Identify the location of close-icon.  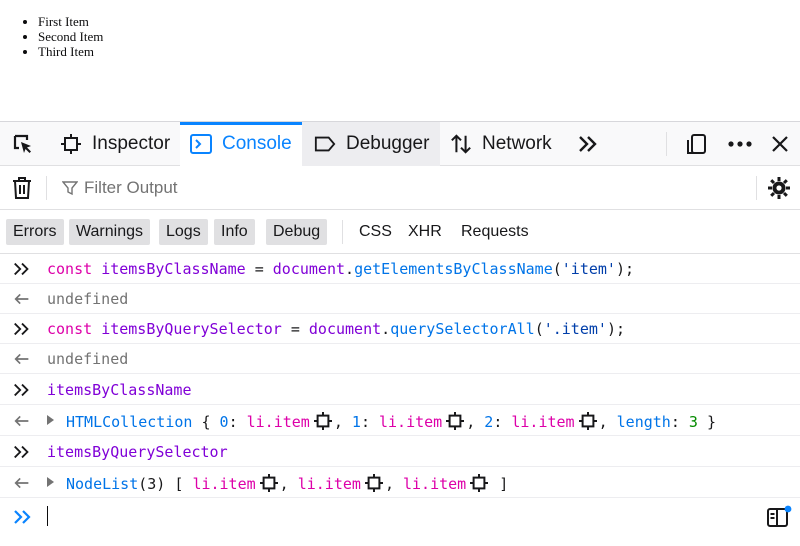
(780, 144).